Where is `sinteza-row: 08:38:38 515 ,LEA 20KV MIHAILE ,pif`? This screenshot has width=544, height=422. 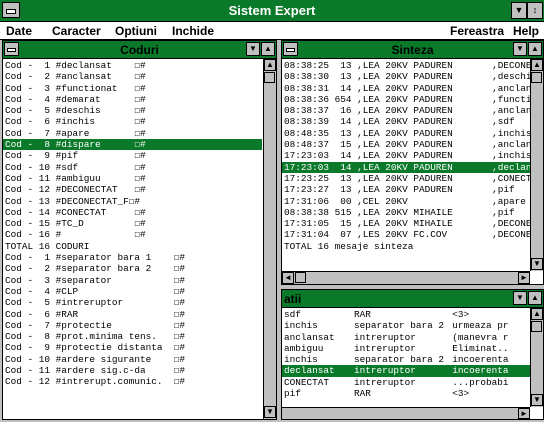 sinteza-row: 08:38:38 515 ,LEA 20KV MIHAILE ,pif is located at coordinates (406, 212).